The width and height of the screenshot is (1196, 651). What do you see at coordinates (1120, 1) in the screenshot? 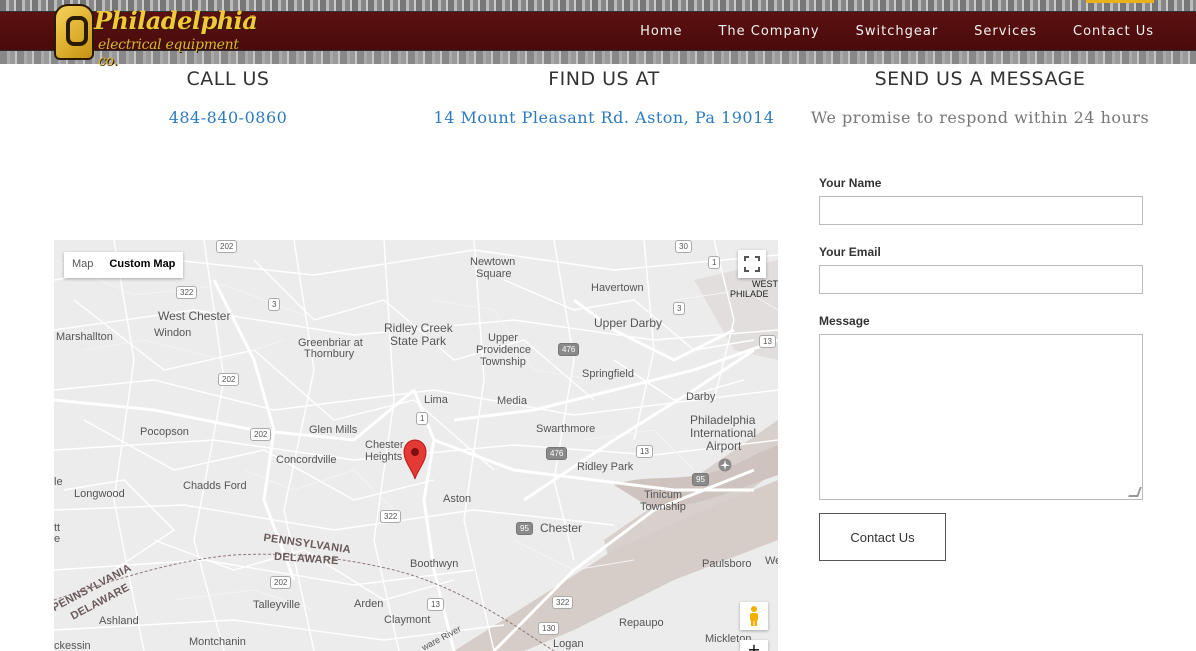
I see `header-accent` at bounding box center [1120, 1].